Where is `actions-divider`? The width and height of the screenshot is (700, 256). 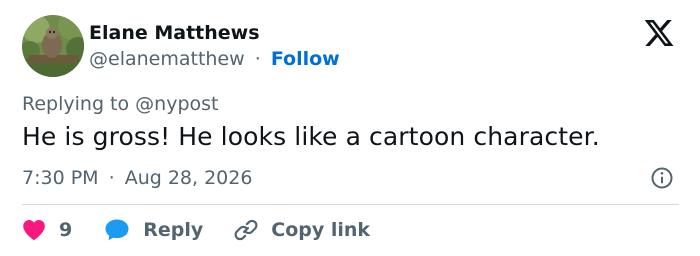 actions-divider is located at coordinates (350, 204).